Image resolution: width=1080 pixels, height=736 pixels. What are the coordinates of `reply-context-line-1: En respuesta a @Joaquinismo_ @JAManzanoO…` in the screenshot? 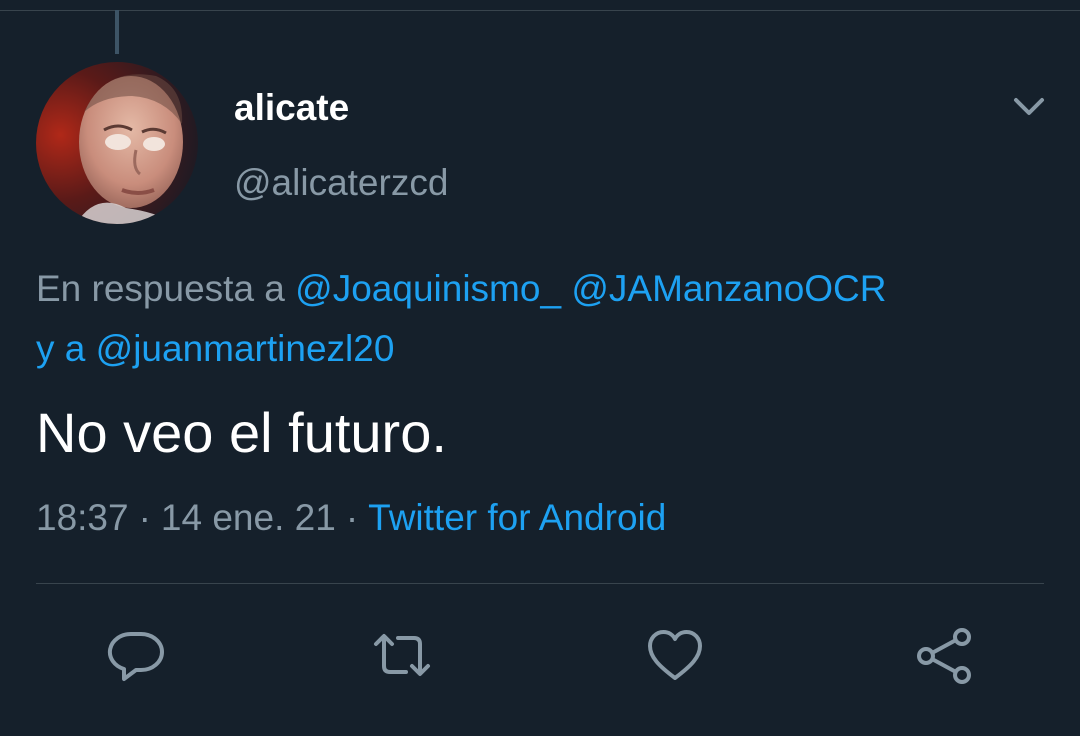 It's located at (461, 289).